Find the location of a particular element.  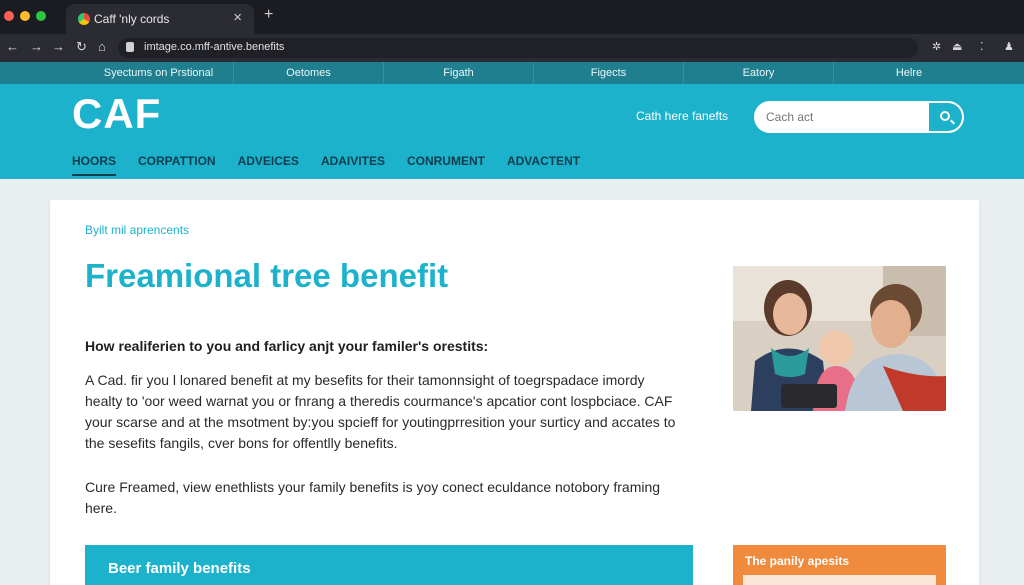

search-button is located at coordinates (945, 117).